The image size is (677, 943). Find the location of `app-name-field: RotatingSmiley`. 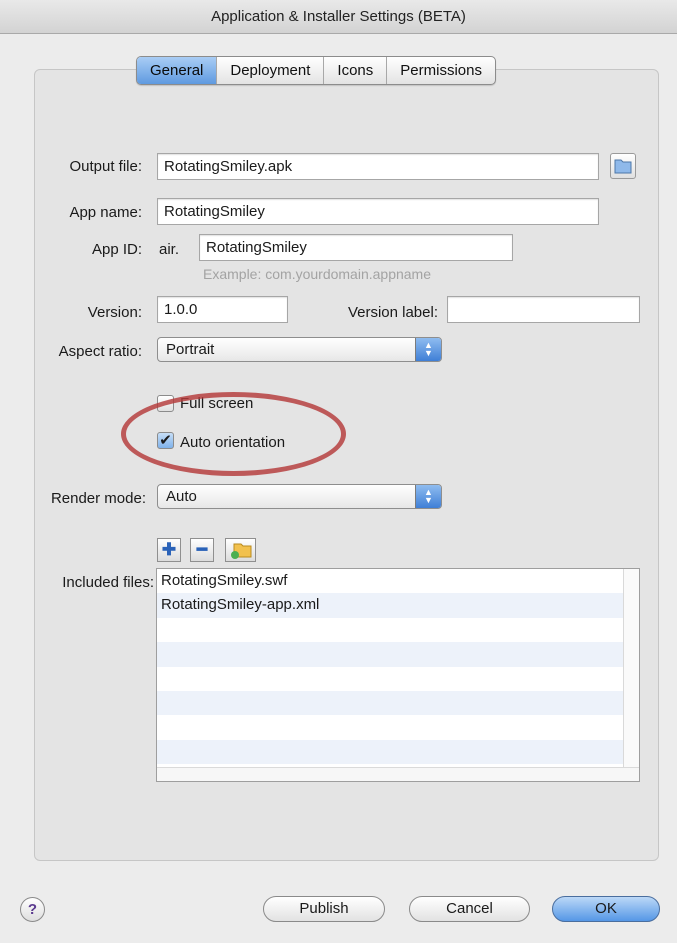

app-name-field: RotatingSmiley is located at coordinates (378, 211).